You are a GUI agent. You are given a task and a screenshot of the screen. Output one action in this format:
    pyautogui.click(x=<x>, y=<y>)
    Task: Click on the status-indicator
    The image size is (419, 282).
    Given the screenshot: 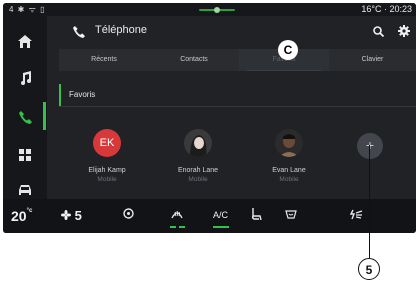 What is the action you would take?
    pyautogui.click(x=217, y=10)
    